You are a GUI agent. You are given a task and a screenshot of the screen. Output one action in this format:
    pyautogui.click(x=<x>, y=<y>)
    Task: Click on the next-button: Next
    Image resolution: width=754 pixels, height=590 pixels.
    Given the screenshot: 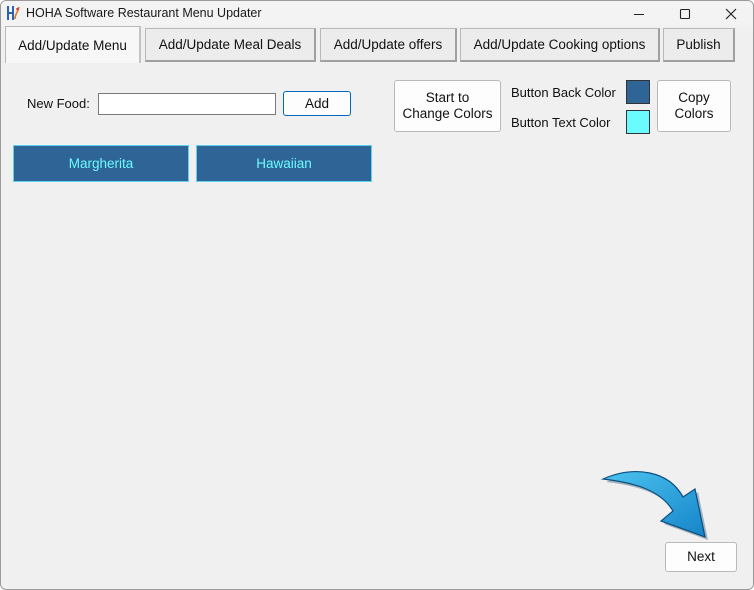 What is the action you would take?
    pyautogui.click(x=701, y=557)
    